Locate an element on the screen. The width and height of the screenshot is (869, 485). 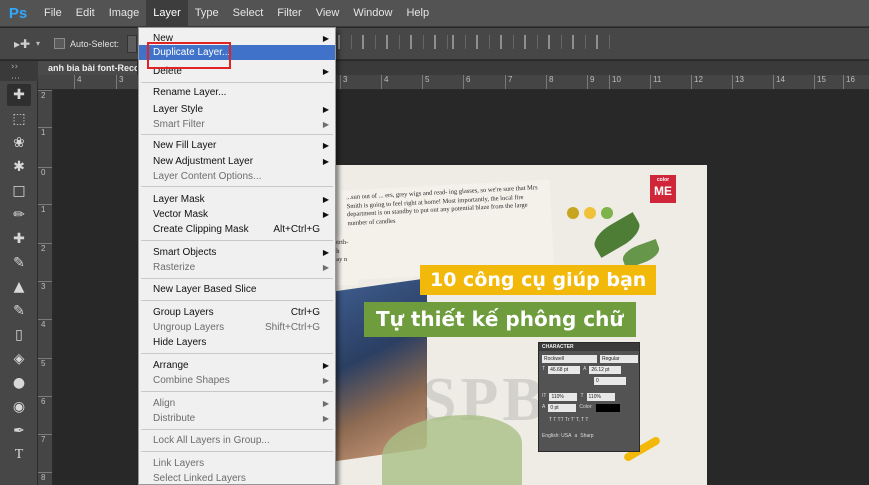
ruler-tick: 5 is located at coordinates (45, 363).